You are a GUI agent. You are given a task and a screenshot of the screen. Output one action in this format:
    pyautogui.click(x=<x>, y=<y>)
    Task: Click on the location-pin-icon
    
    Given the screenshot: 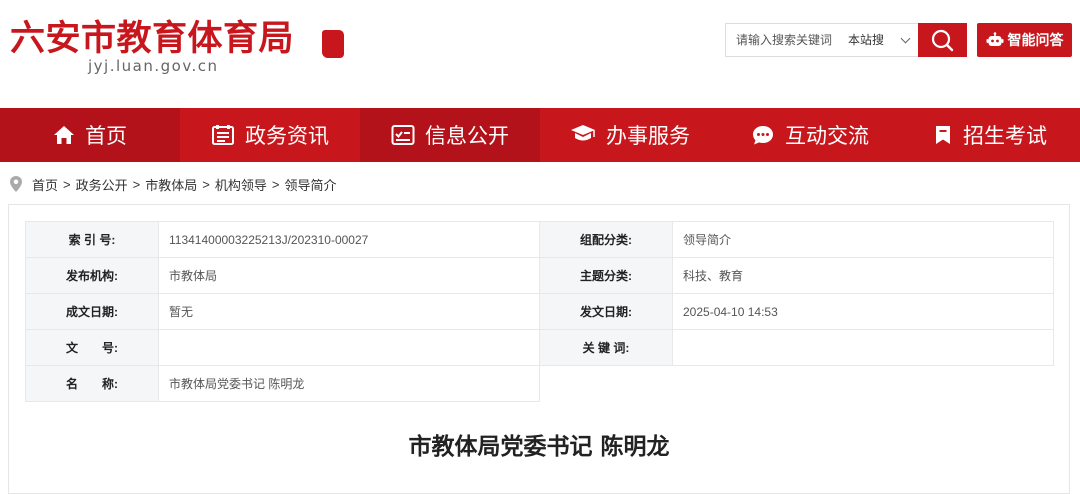 What is the action you would take?
    pyautogui.click(x=16, y=184)
    